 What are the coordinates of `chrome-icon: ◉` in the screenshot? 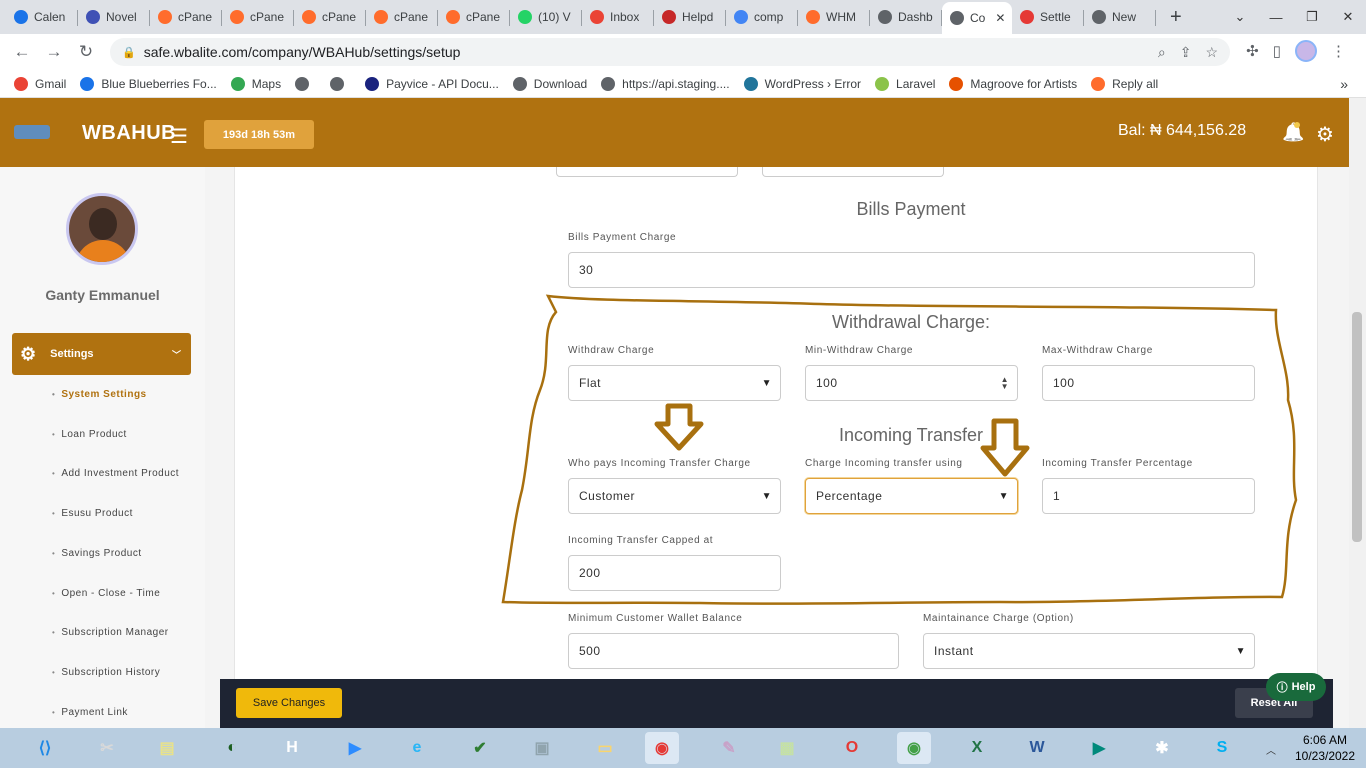 It's located at (662, 748).